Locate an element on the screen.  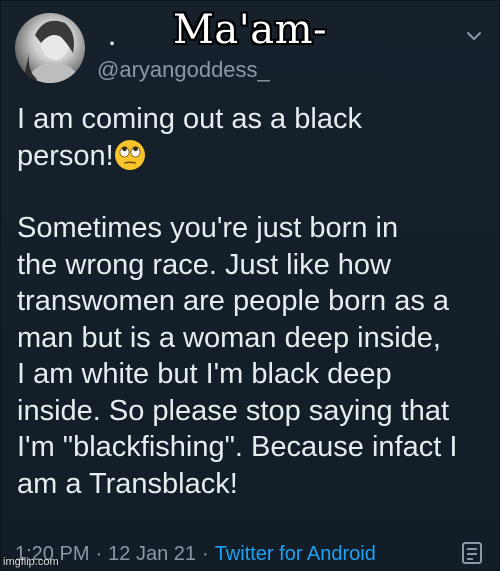
meme-caption: Ma'am- is located at coordinates (250, 30).